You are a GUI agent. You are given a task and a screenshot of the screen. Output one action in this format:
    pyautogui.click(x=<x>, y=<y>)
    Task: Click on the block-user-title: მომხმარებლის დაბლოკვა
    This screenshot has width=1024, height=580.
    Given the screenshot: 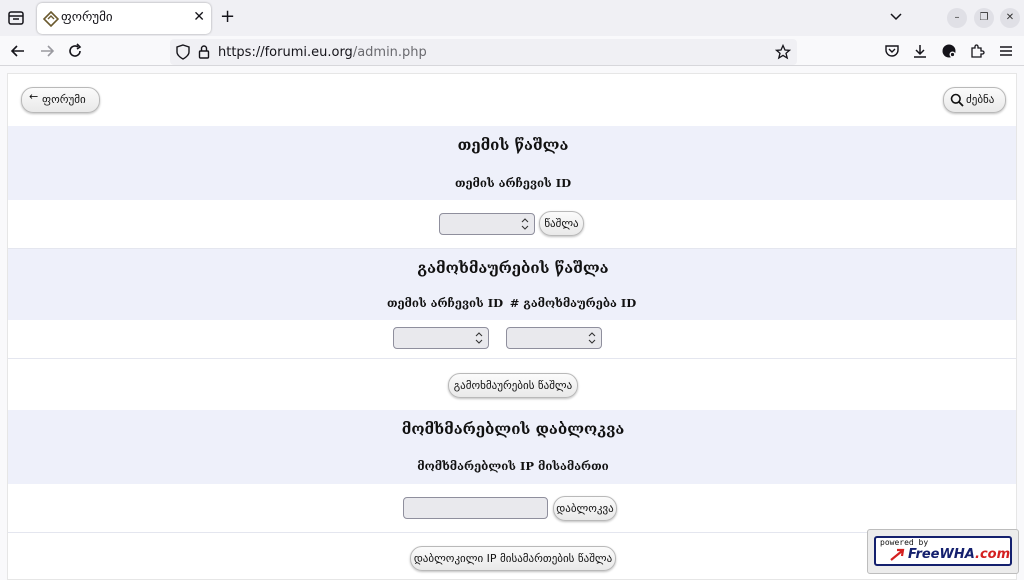 What is the action you would take?
    pyautogui.click(x=513, y=429)
    